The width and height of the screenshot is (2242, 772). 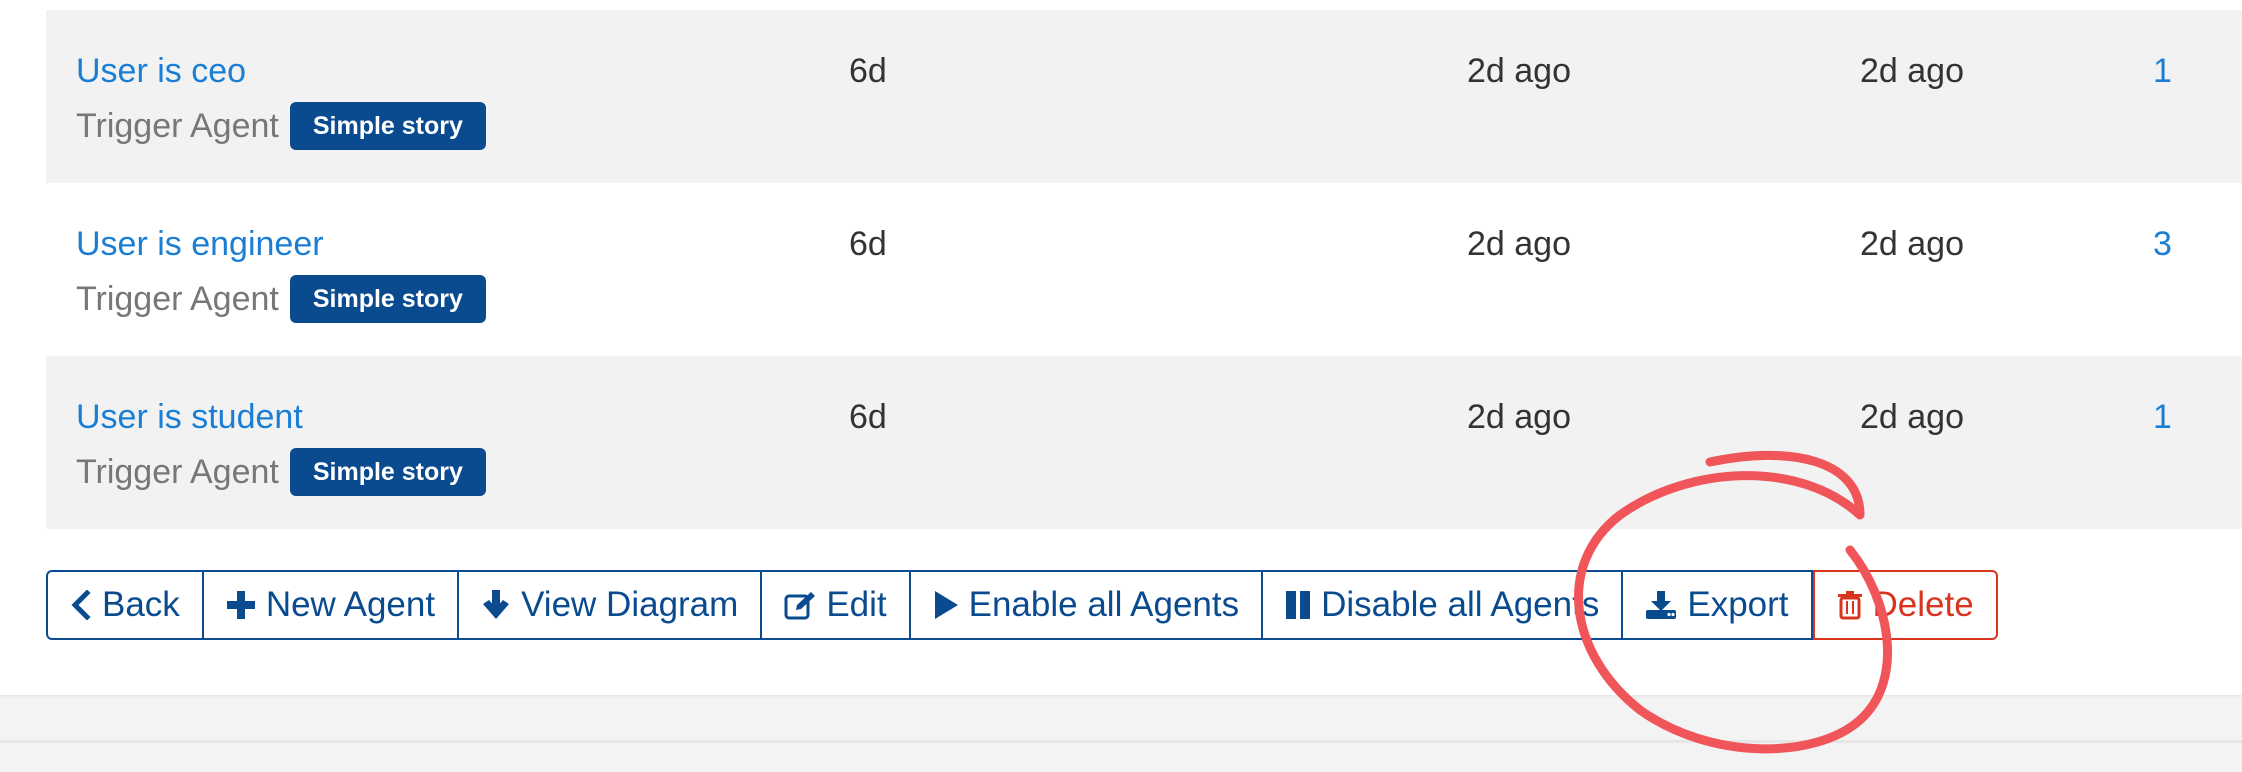 What do you see at coordinates (1923, 604) in the screenshot?
I see `delete-label: Delete` at bounding box center [1923, 604].